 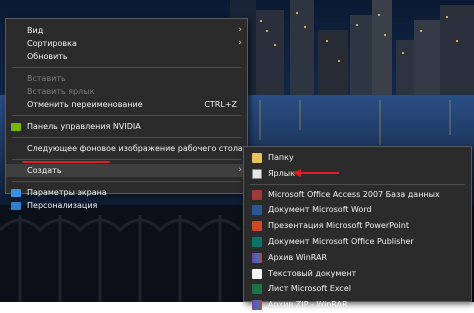 I want to click on menu-item-label: Вид, so click(x=35, y=30).